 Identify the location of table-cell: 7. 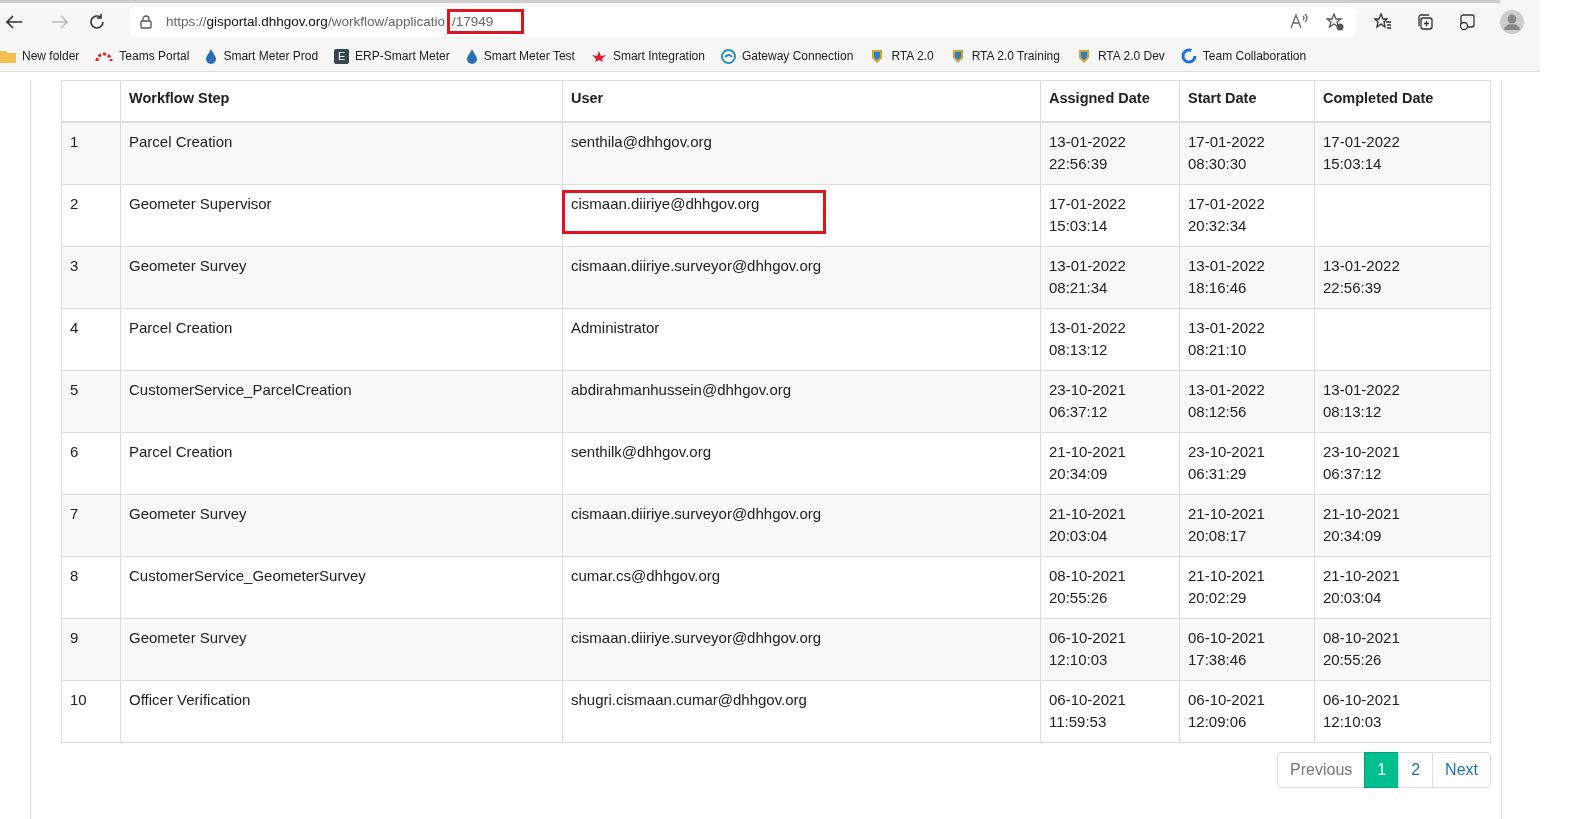
(74, 513).